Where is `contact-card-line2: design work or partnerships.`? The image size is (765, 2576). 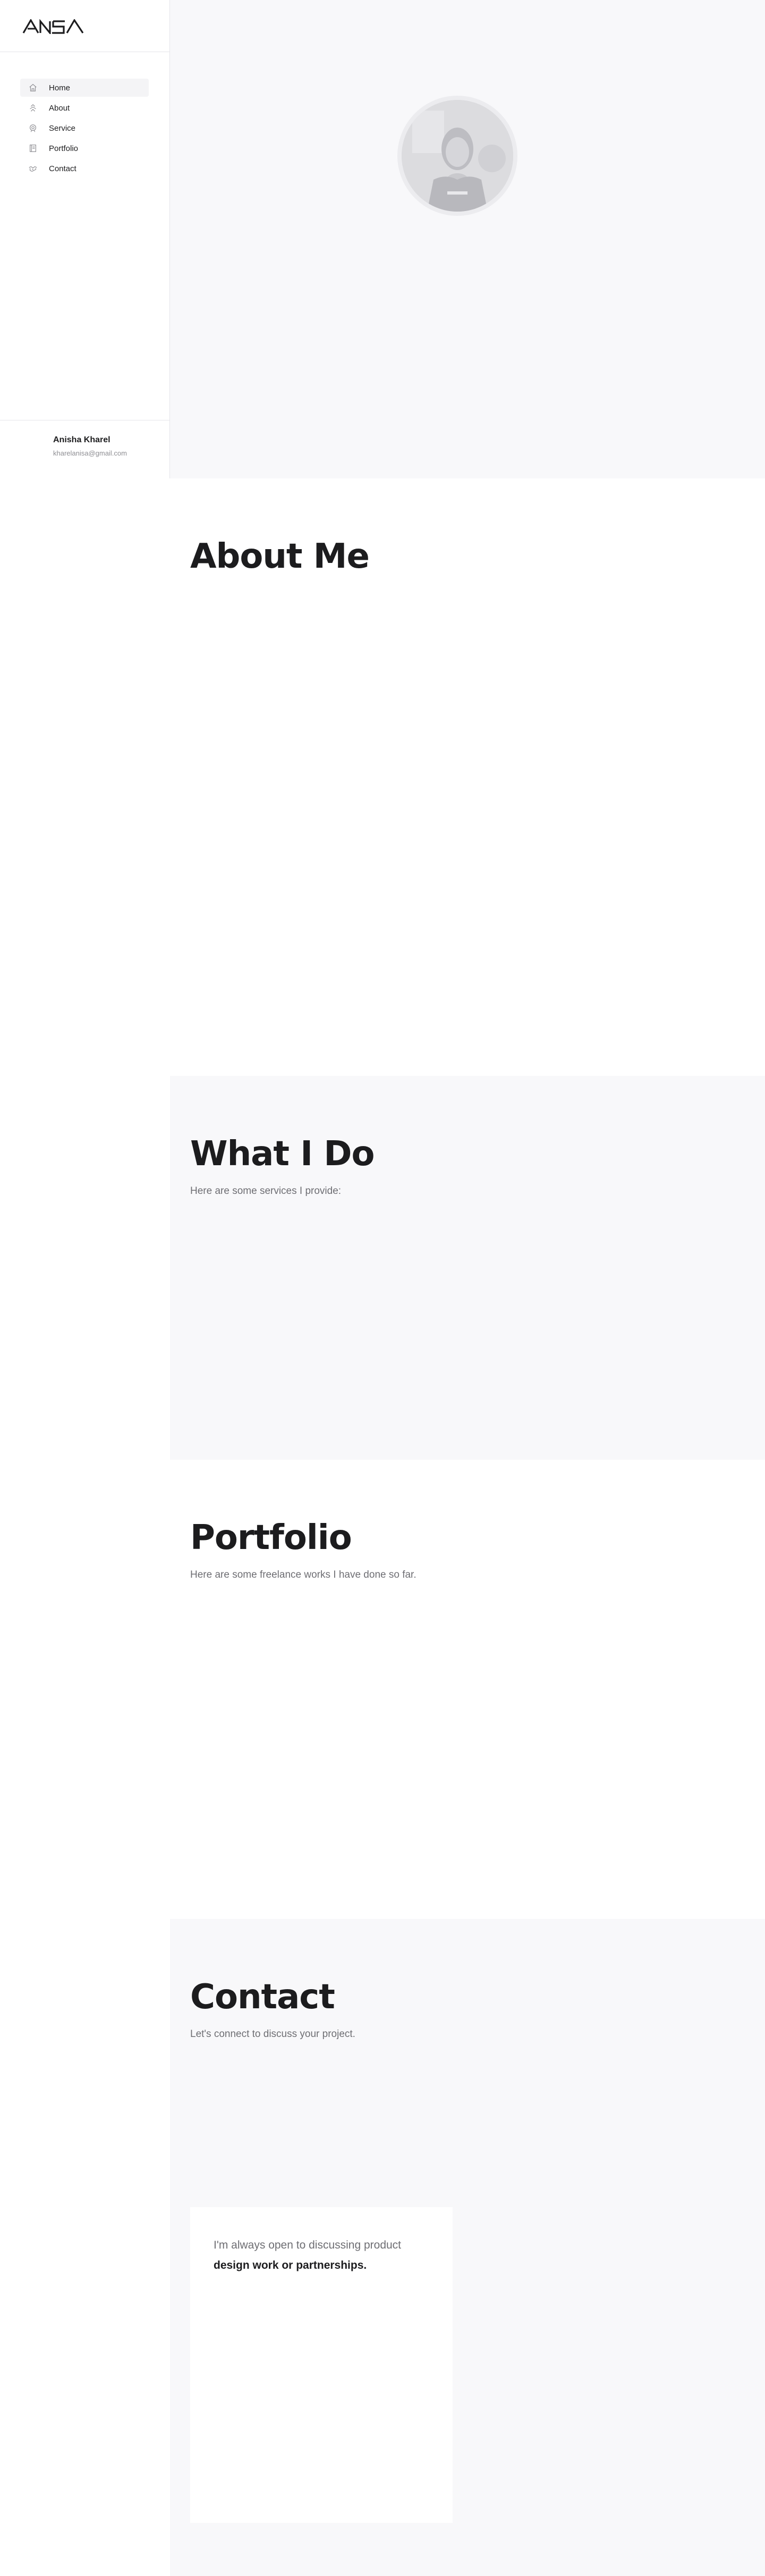 contact-card-line2: design work or partnerships. is located at coordinates (290, 2265).